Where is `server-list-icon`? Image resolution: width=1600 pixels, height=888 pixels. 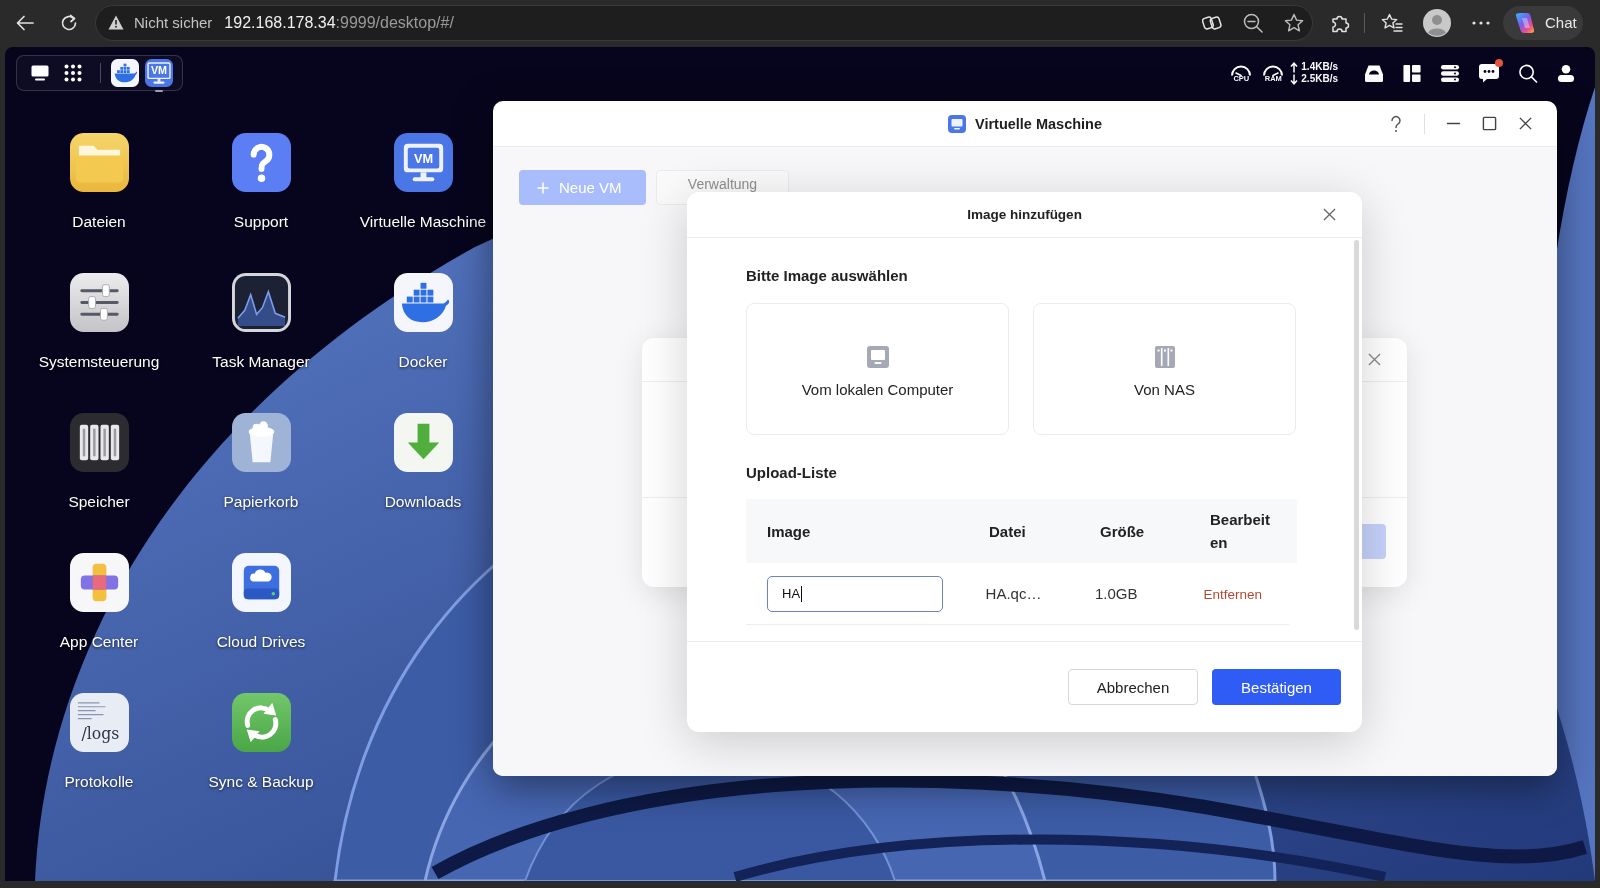
server-list-icon is located at coordinates (1450, 73).